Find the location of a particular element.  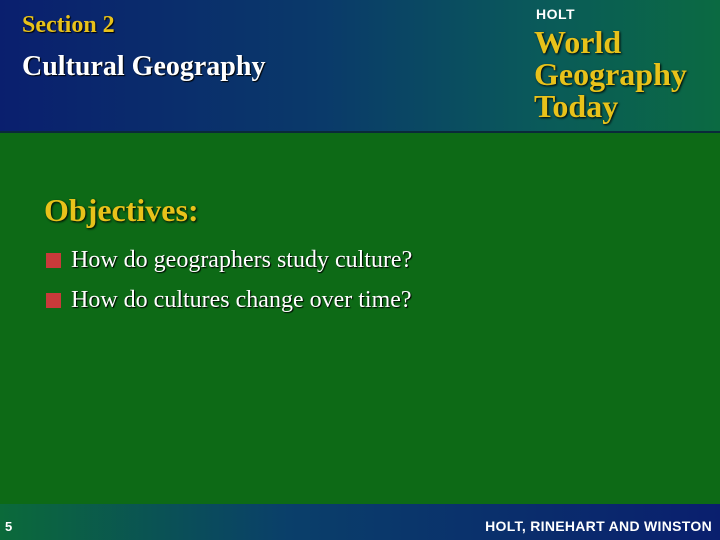

list-item: How do cultures change over time? is located at coordinates (229, 300).